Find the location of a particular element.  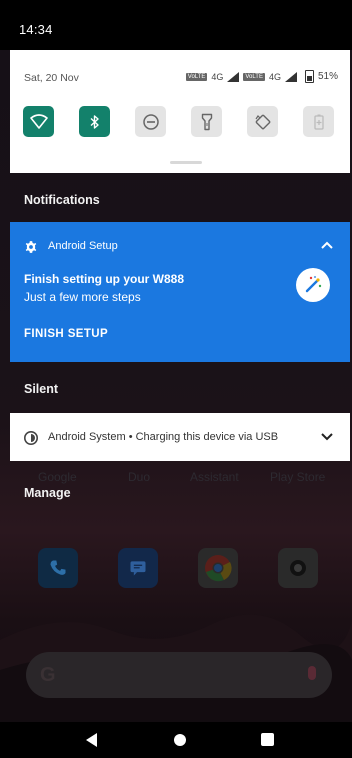

qs-tile-bluetooth is located at coordinates (94, 121).